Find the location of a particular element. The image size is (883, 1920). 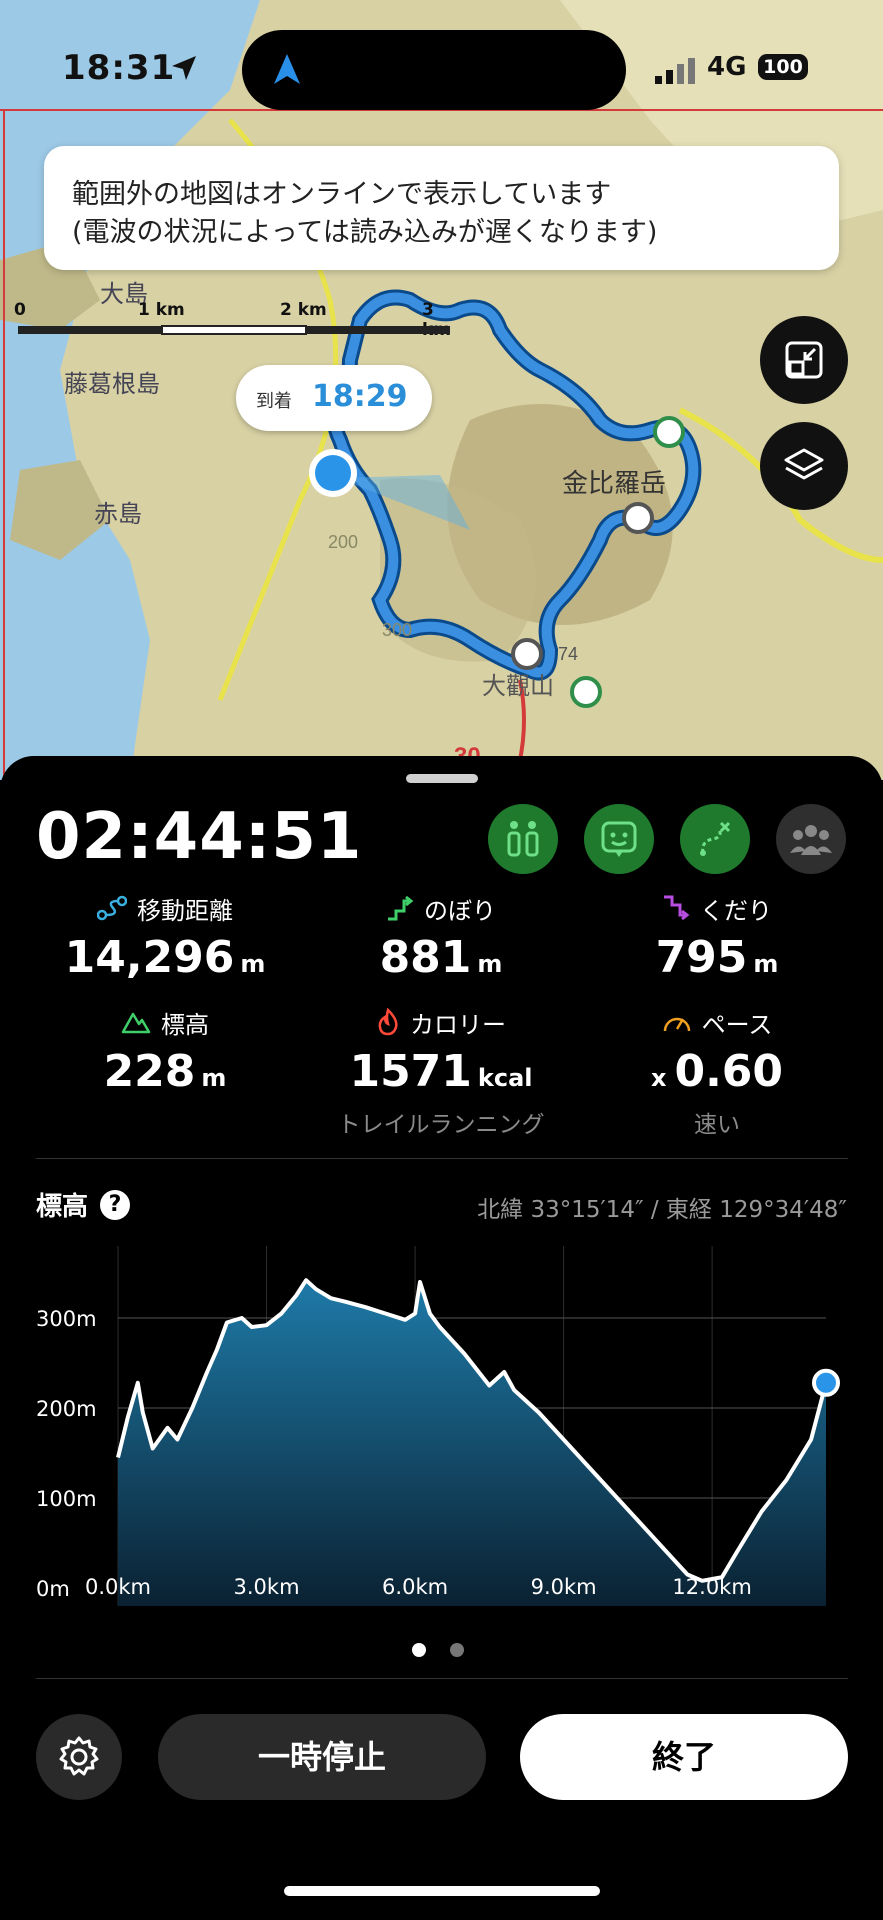

page-indicator is located at coordinates (450, 1651).